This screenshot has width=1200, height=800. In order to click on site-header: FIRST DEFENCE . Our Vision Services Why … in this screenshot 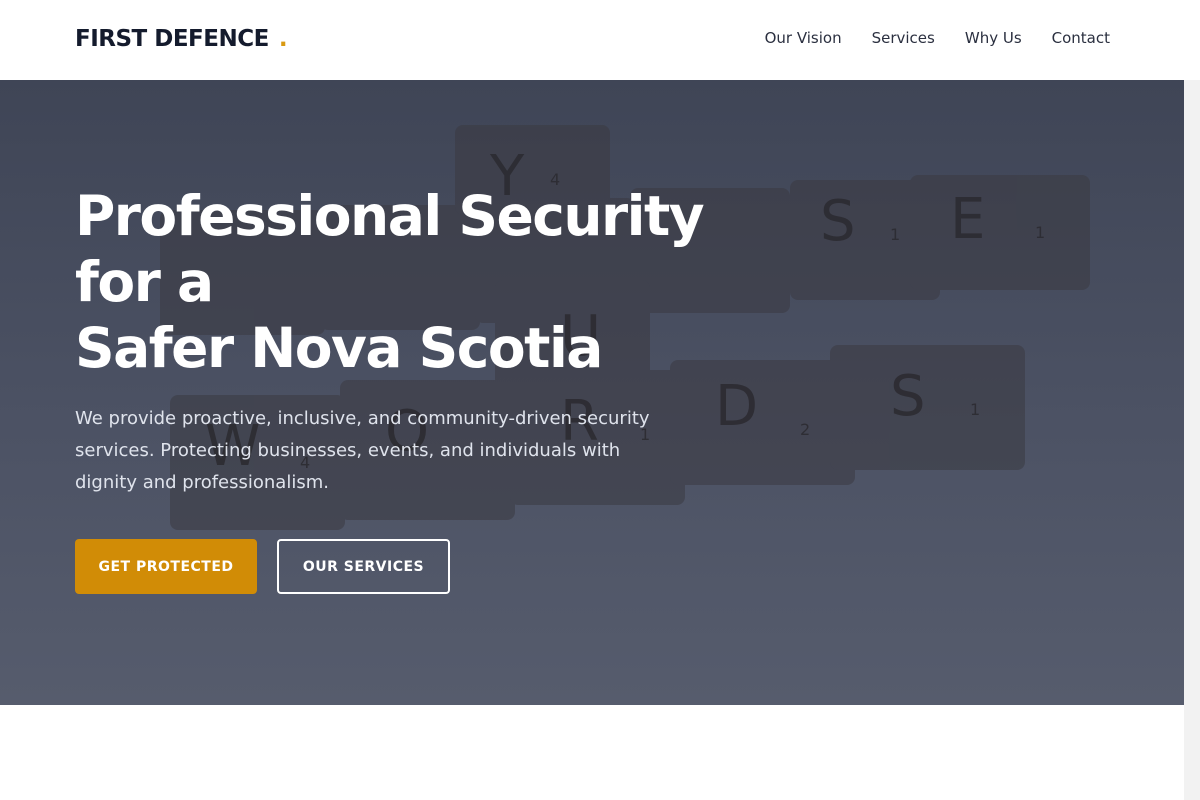, I will do `click(600, 40)`.